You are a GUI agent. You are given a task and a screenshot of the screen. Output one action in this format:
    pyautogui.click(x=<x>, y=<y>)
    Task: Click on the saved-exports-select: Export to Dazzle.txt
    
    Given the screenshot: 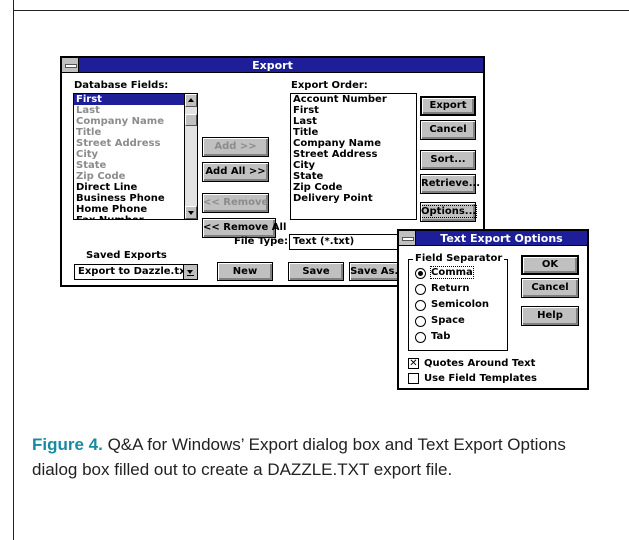 What is the action you would take?
    pyautogui.click(x=136, y=272)
    